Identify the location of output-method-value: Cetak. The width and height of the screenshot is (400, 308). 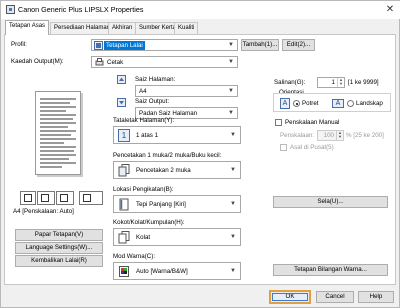
(115, 62).